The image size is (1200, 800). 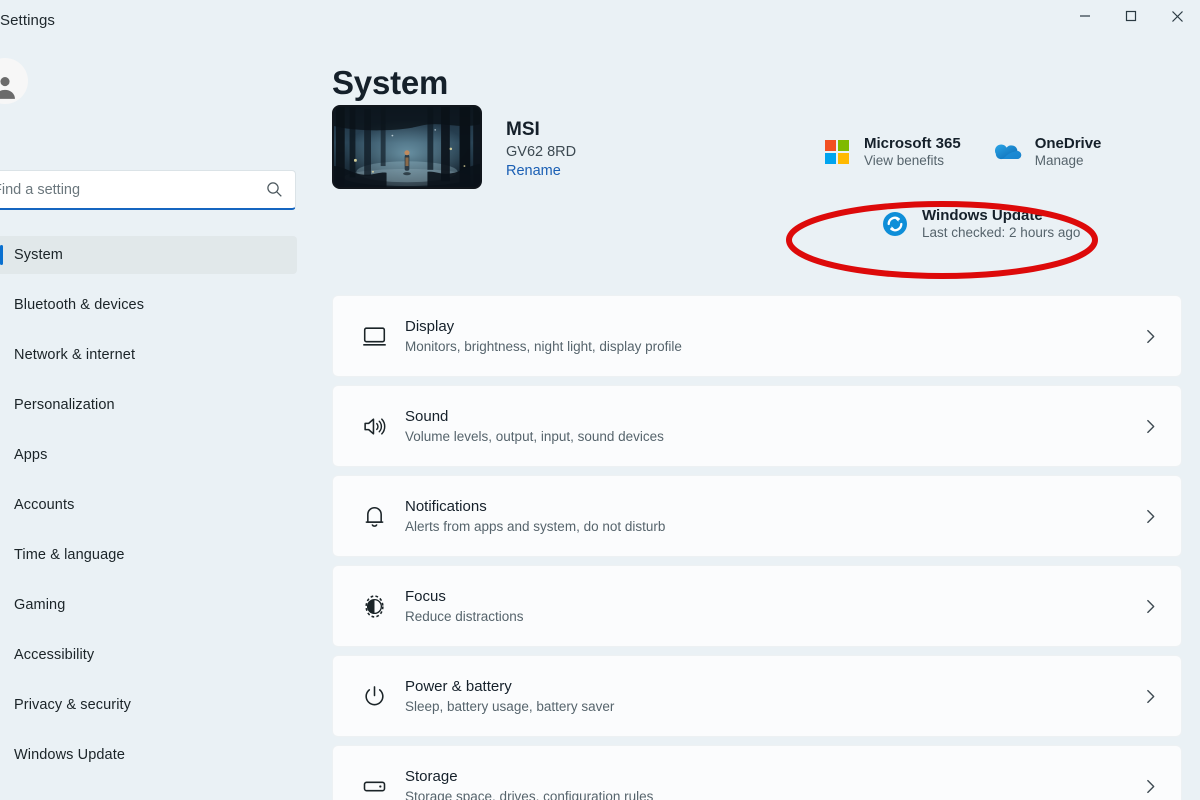 What do you see at coordinates (1068, 143) in the screenshot?
I see `quick-link-title: OneDrive` at bounding box center [1068, 143].